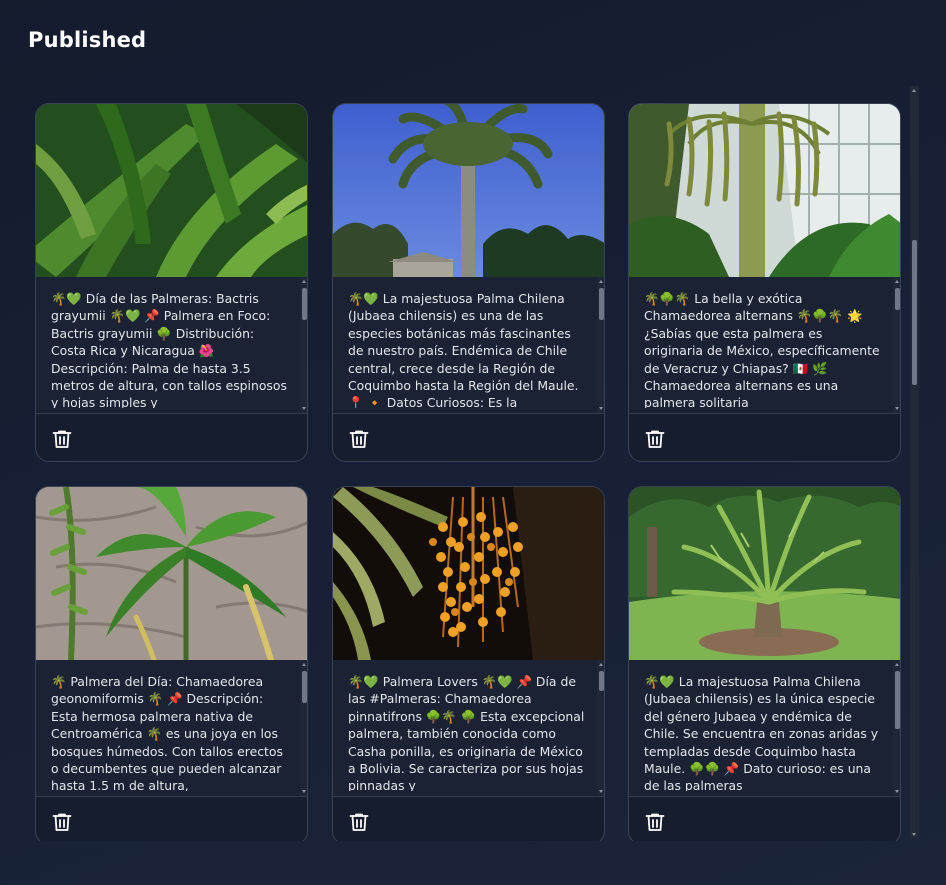 Image resolution: width=946 pixels, height=885 pixels. What do you see at coordinates (87, 40) in the screenshot?
I see `page-title: Published` at bounding box center [87, 40].